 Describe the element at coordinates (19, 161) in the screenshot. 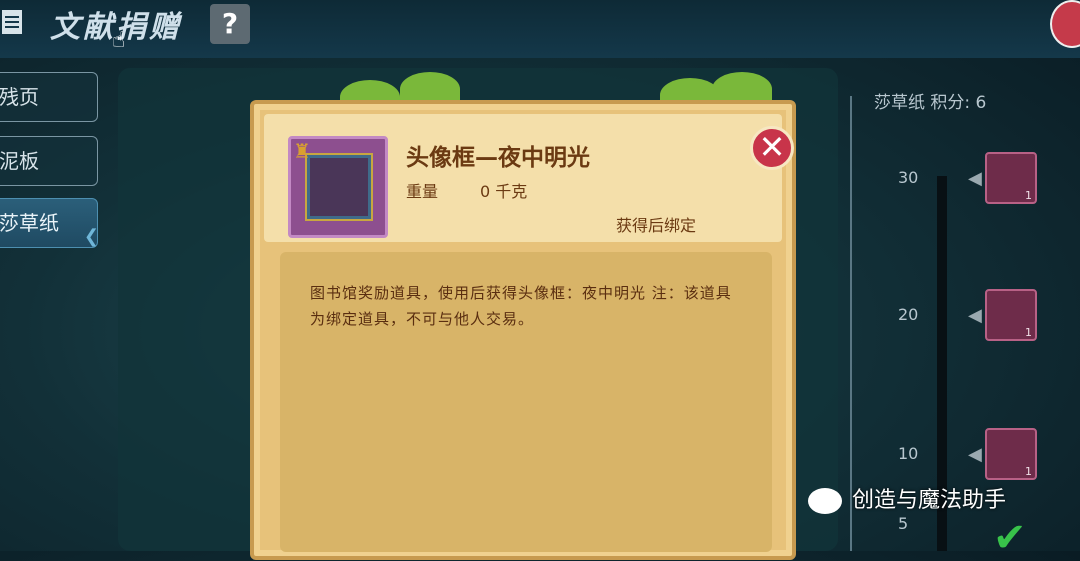

I see `tab-label: 泥板` at that location.